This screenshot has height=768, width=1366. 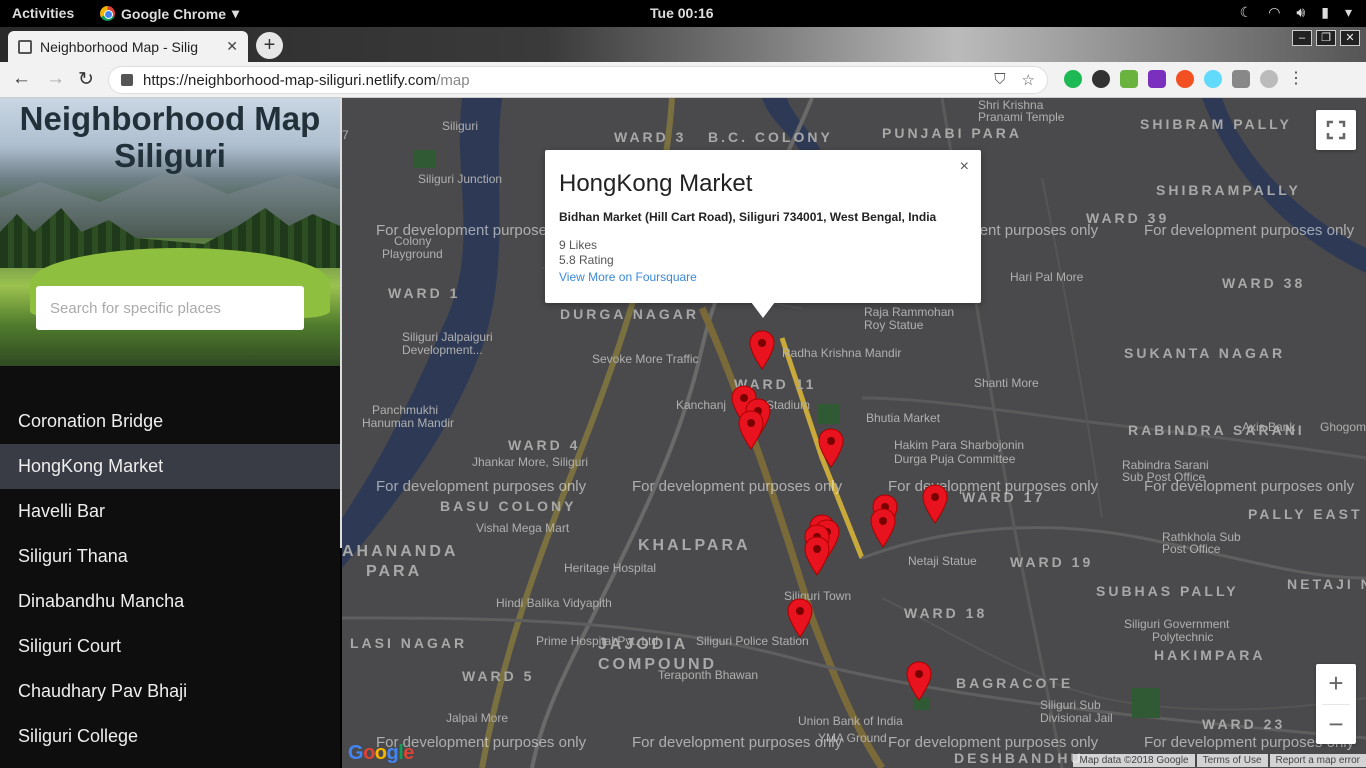 I want to click on map-poi: Sevoke More Traffic, so click(x=645, y=359).